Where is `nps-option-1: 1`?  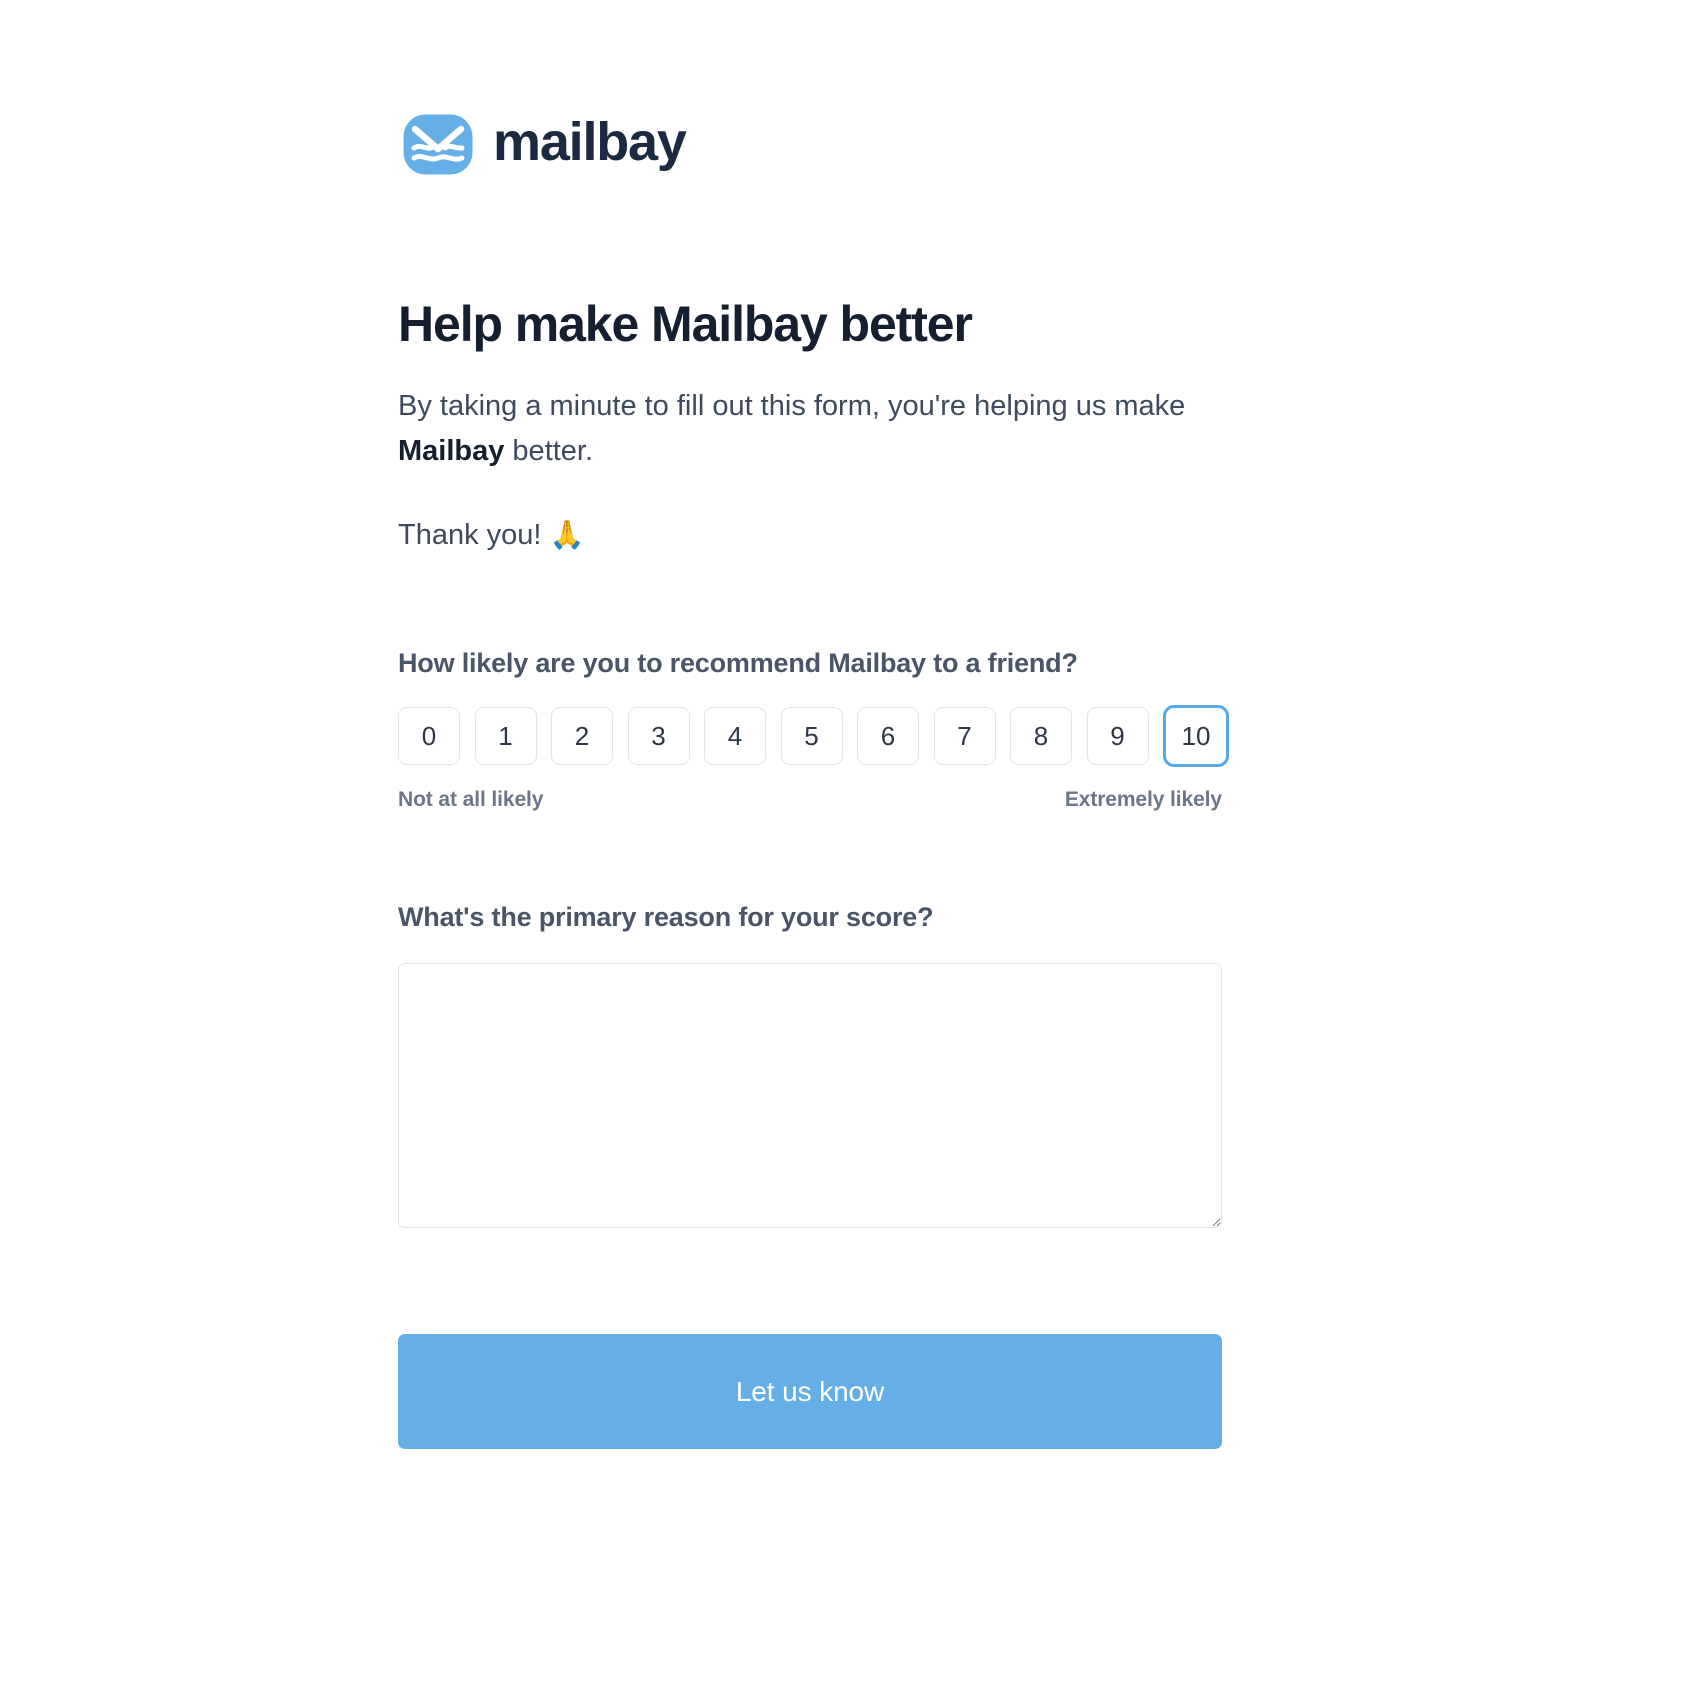 nps-option-1: 1 is located at coordinates (505, 736).